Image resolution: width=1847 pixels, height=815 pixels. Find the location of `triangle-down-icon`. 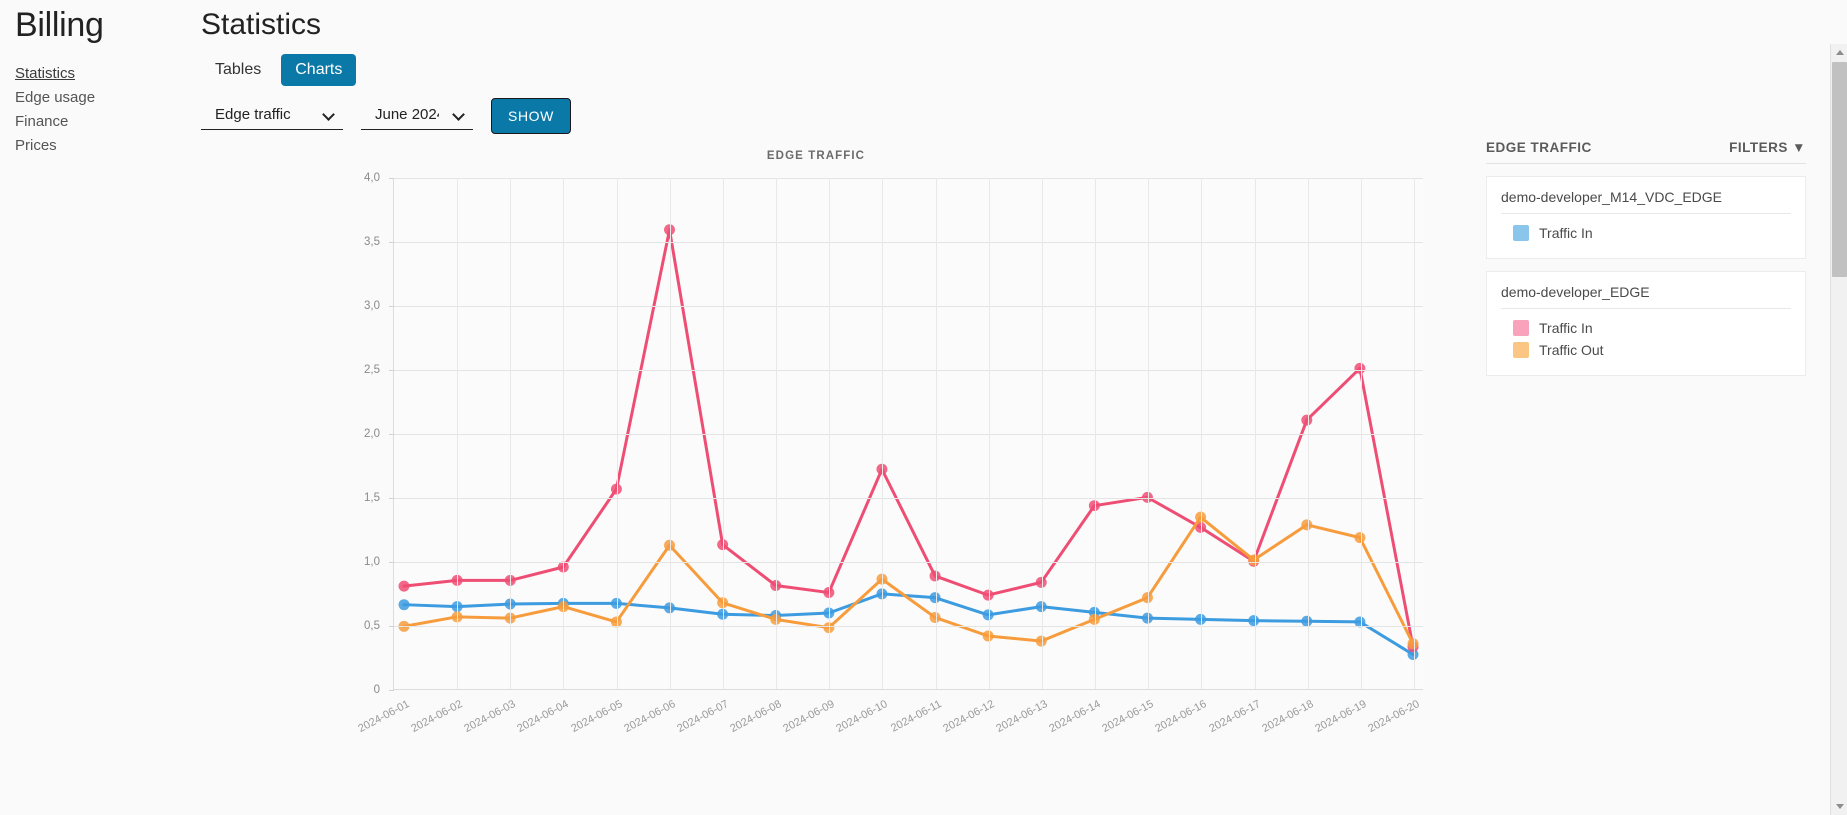

triangle-down-icon is located at coordinates (1839, 806).